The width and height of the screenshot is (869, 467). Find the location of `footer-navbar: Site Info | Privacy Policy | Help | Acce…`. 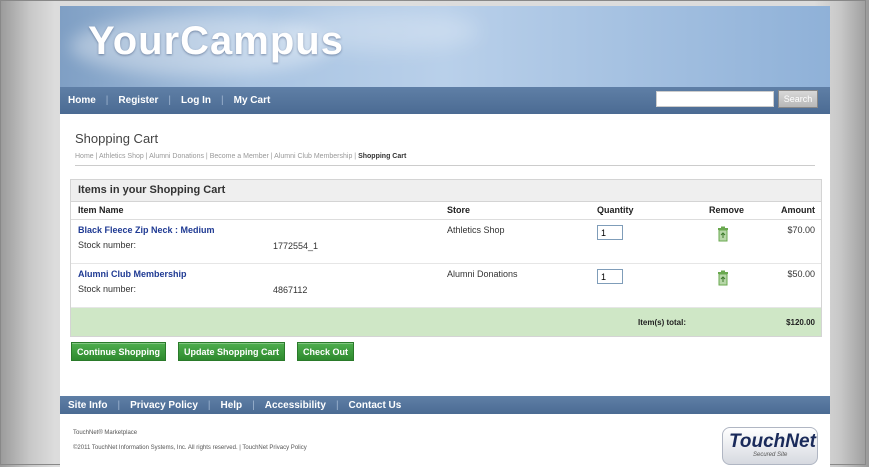

footer-navbar: Site Info | Privacy Policy | Help | Acce… is located at coordinates (445, 405).